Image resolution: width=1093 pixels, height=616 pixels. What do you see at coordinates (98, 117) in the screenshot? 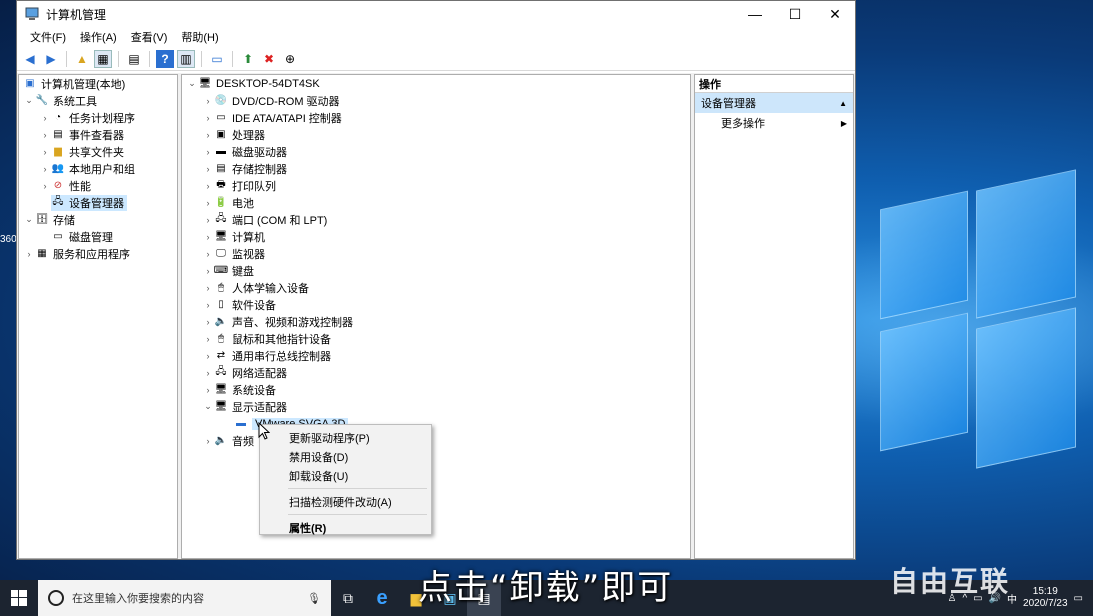
I see `tree-item-task-scheduler: › ◔ 任务计划程序` at bounding box center [98, 117].